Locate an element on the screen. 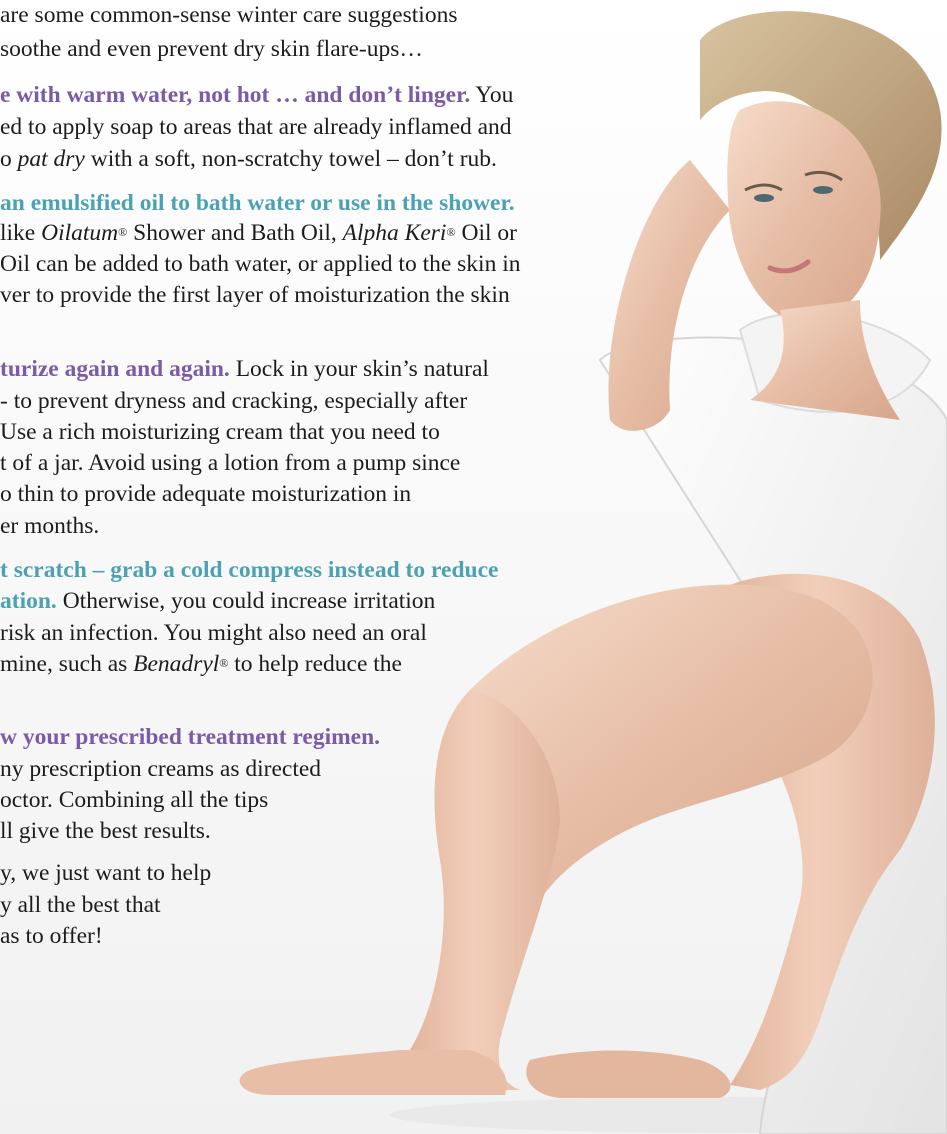 The height and width of the screenshot is (1134, 947). closing-line-2: y all the best that is located at coordinates (80, 905).